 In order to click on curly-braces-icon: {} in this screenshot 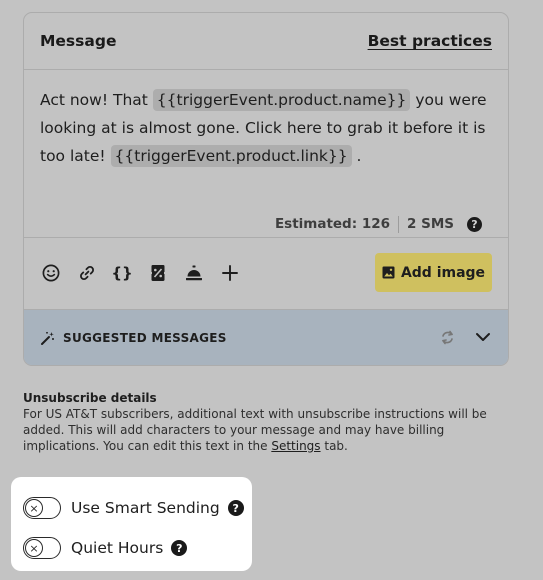, I will do `click(122, 273)`.